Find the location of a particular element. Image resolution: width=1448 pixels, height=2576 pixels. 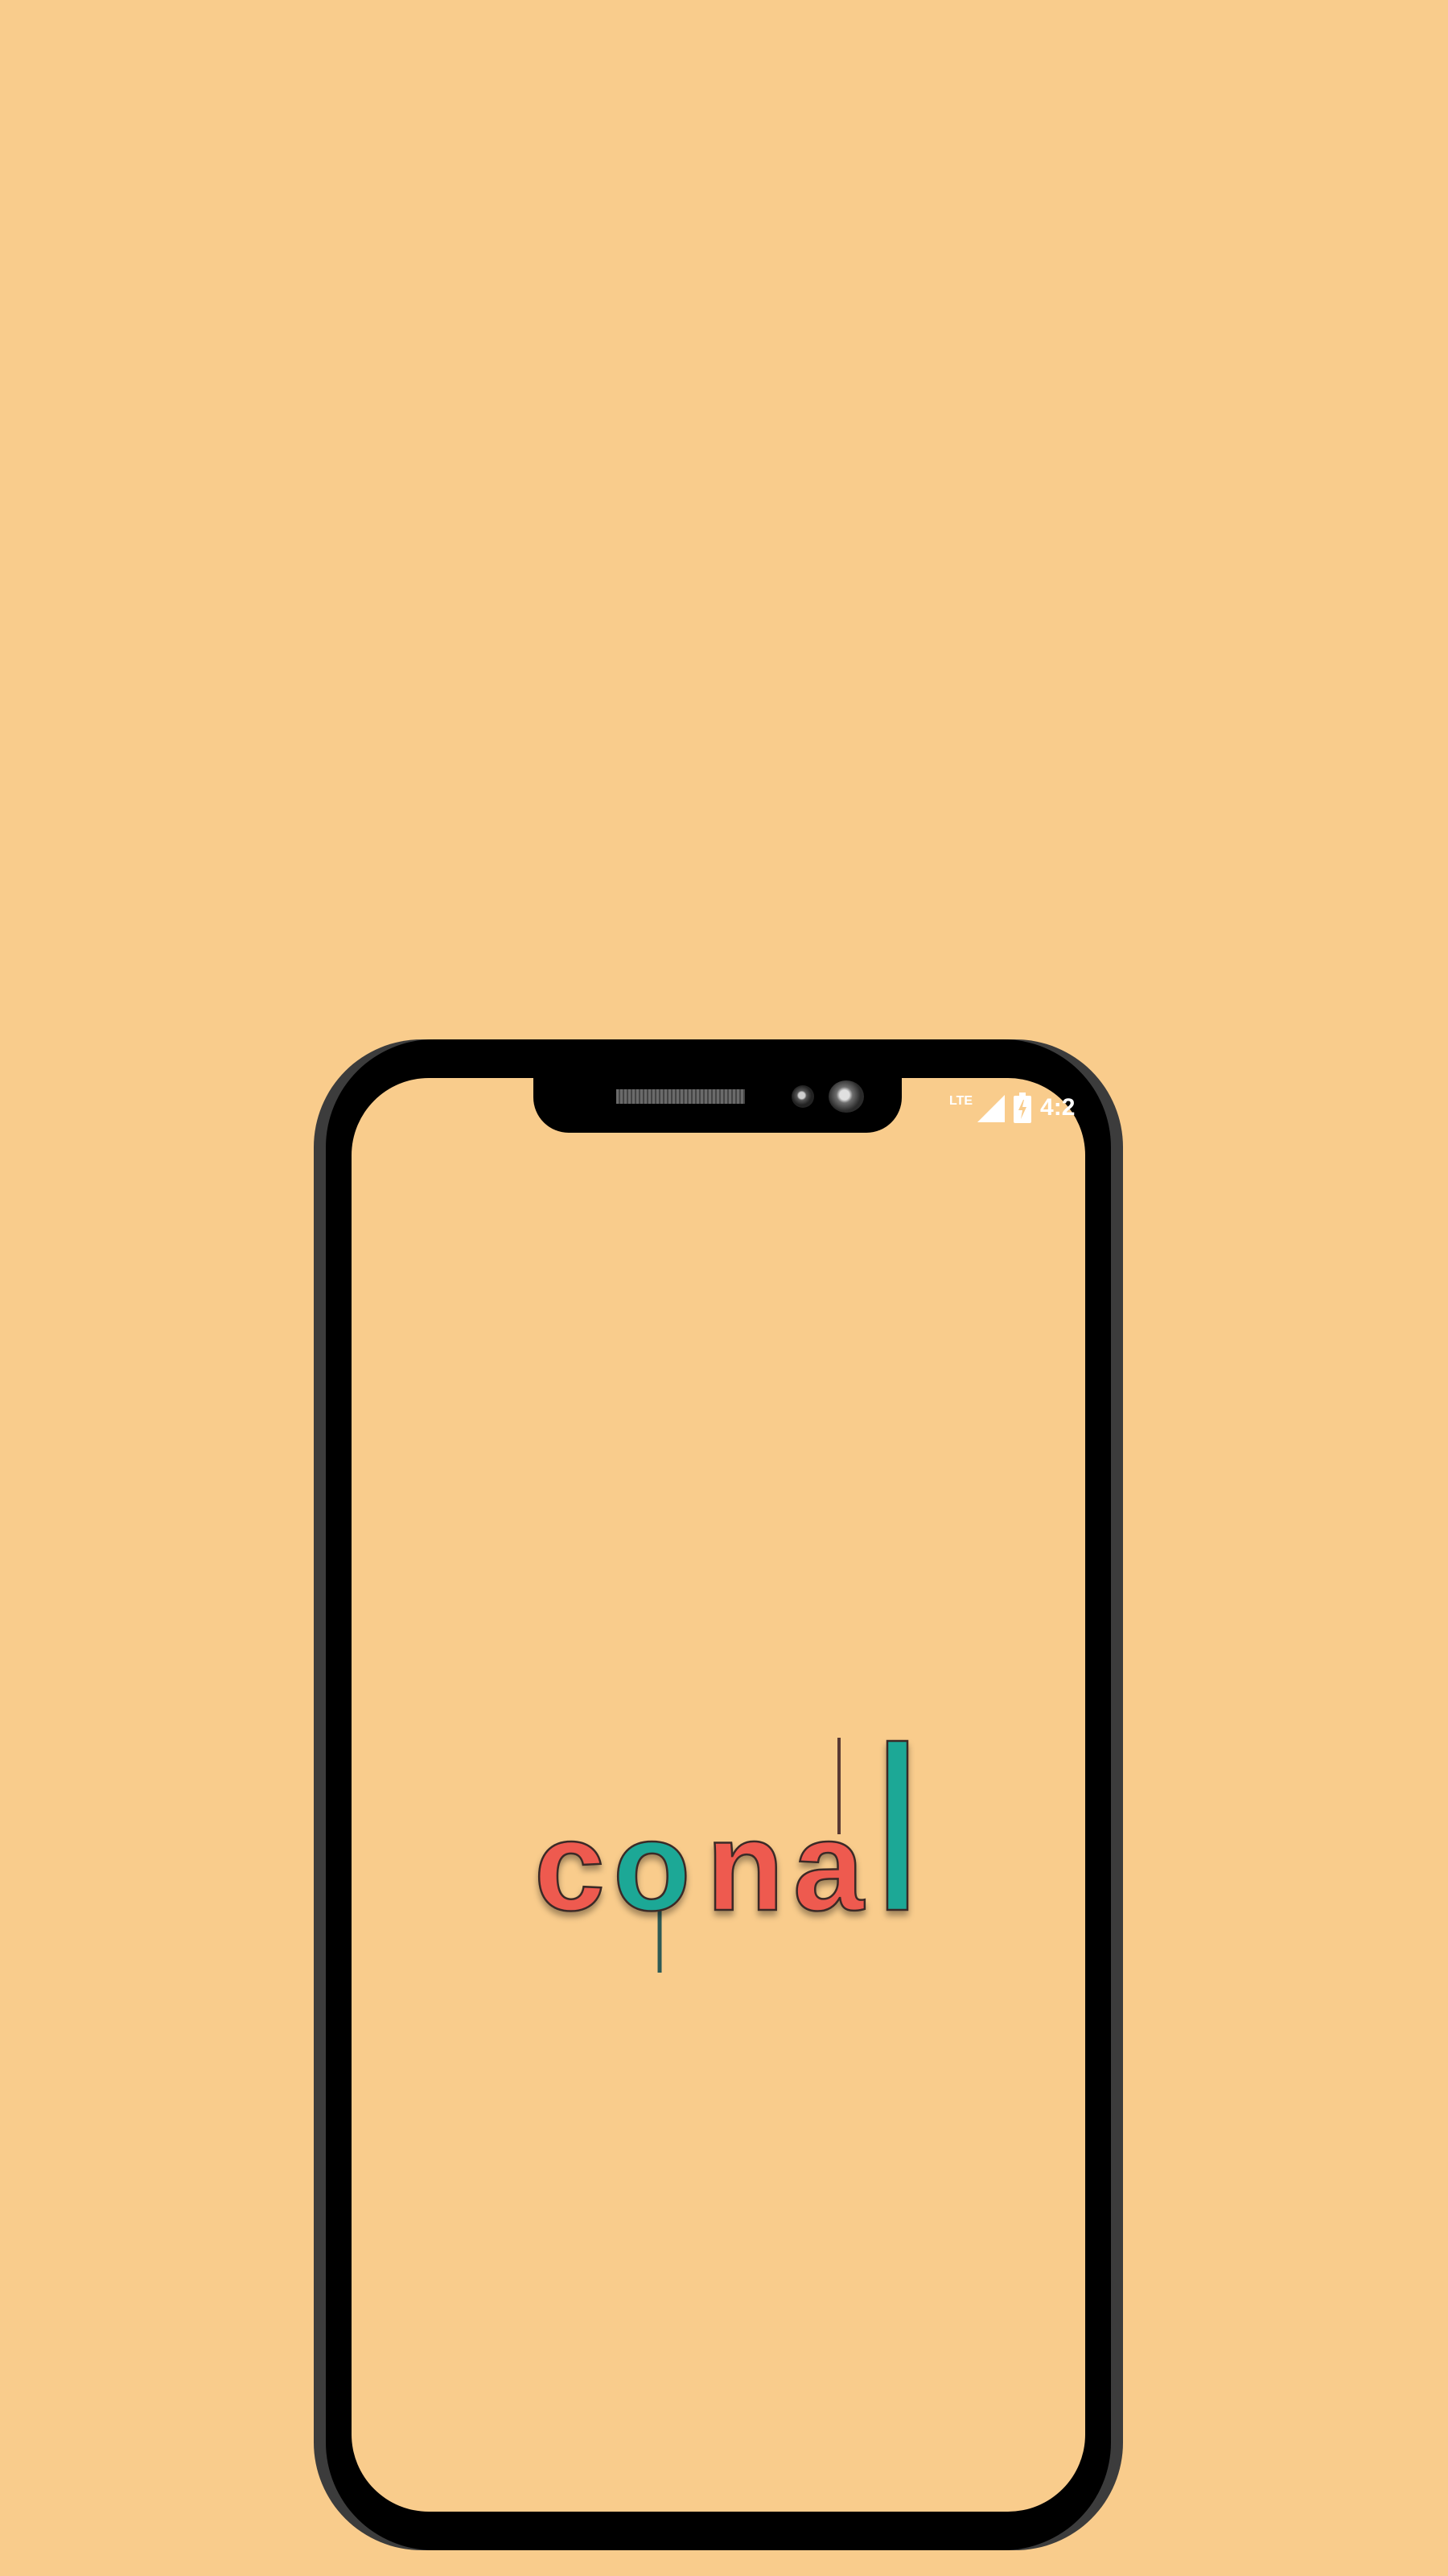

clock-time: 4:2 is located at coordinates (1058, 1107).